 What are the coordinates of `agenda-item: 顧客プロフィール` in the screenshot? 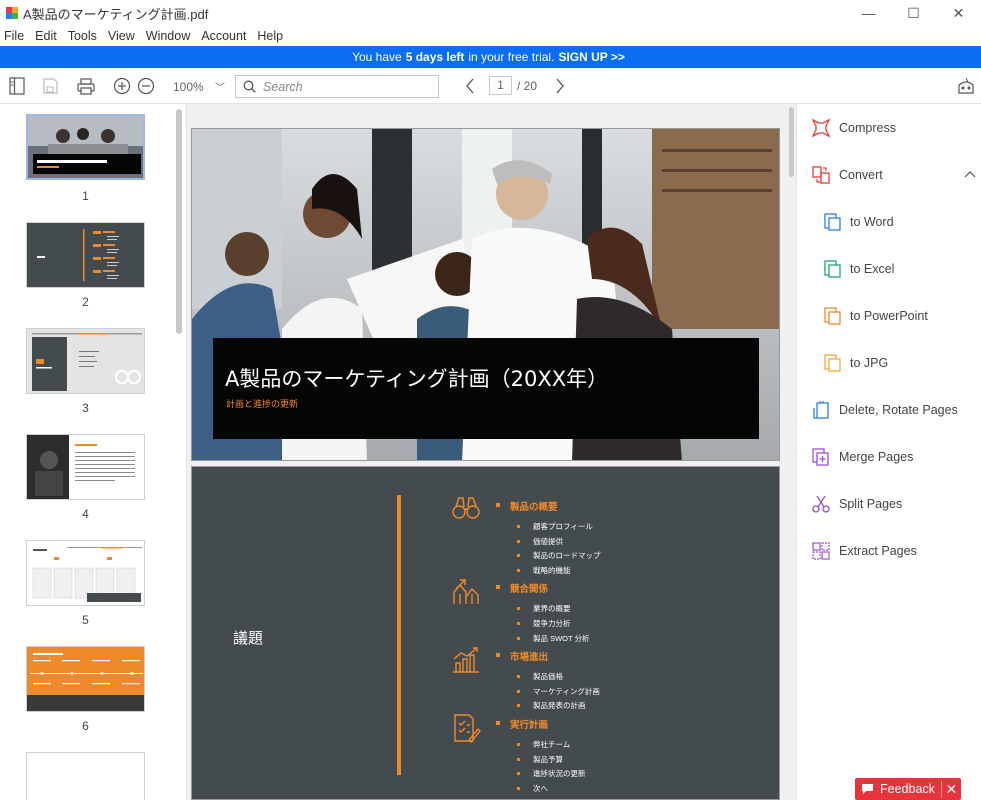 It's located at (609, 528).